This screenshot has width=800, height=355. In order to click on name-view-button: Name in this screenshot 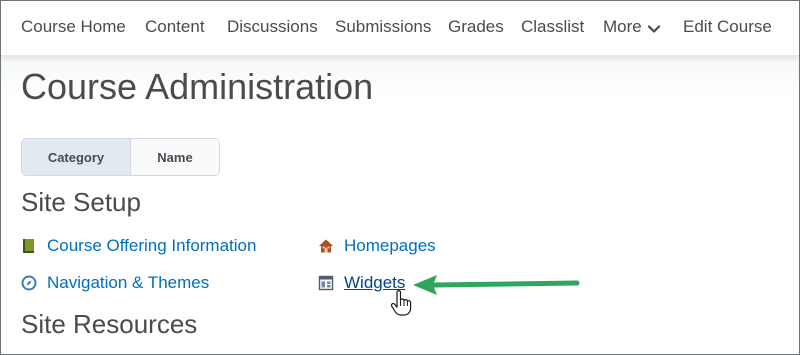, I will do `click(175, 157)`.